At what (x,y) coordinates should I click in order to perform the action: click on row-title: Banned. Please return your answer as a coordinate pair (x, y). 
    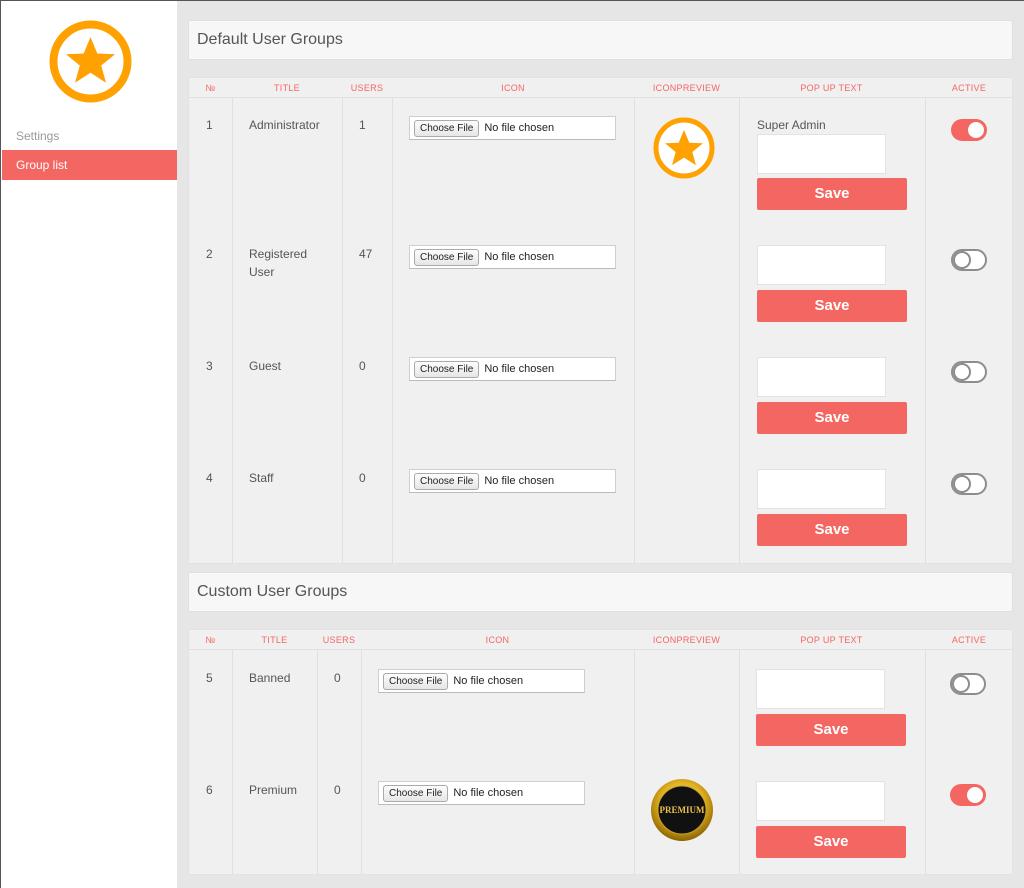
    Looking at the image, I should click on (270, 678).